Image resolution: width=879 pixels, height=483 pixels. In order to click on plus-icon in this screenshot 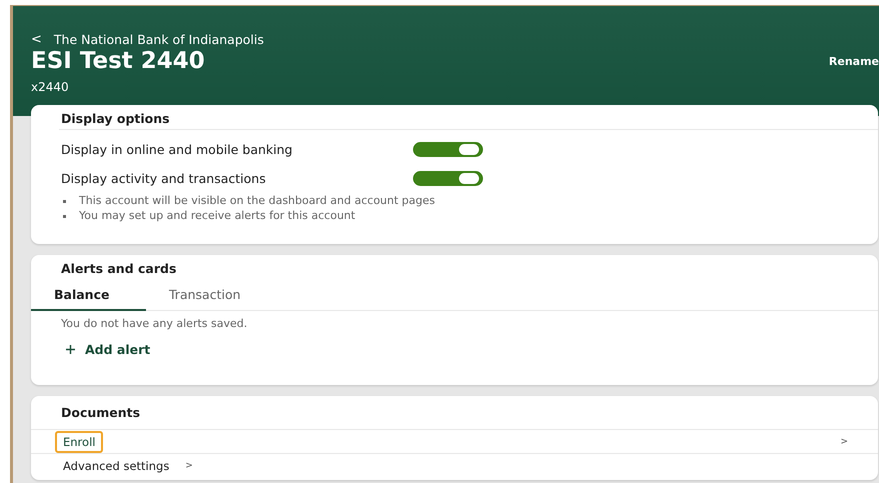, I will do `click(70, 349)`.